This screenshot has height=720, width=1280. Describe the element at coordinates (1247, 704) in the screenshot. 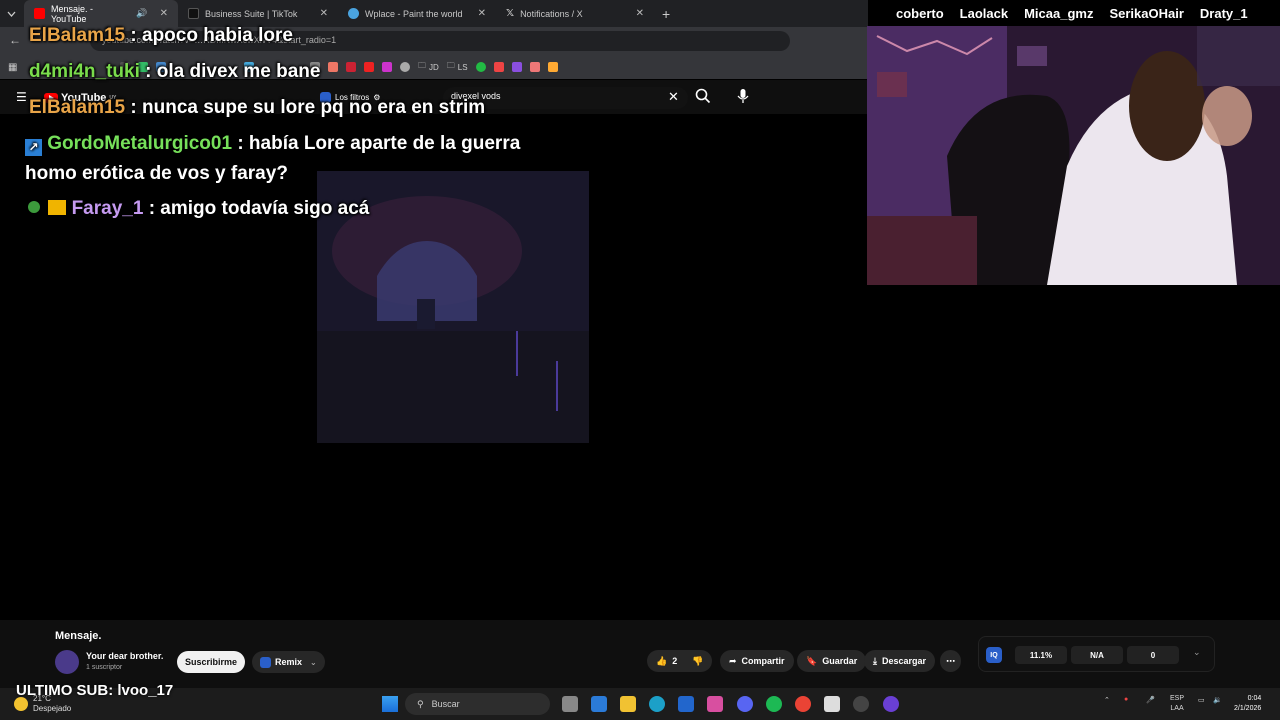

I see `taskbar-clock: 0:04 2/1/2026` at that location.